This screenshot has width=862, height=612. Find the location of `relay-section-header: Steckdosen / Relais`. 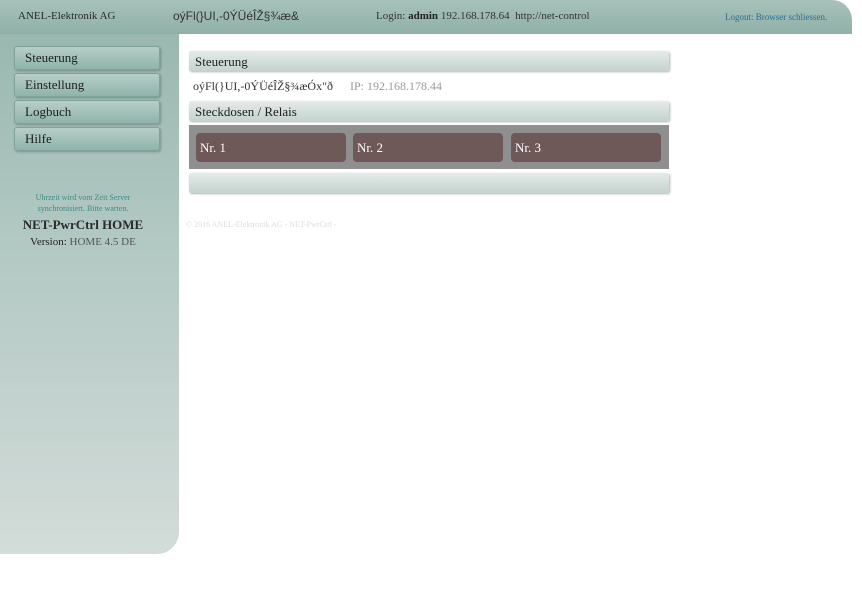

relay-section-header: Steckdosen / Relais is located at coordinates (429, 111).